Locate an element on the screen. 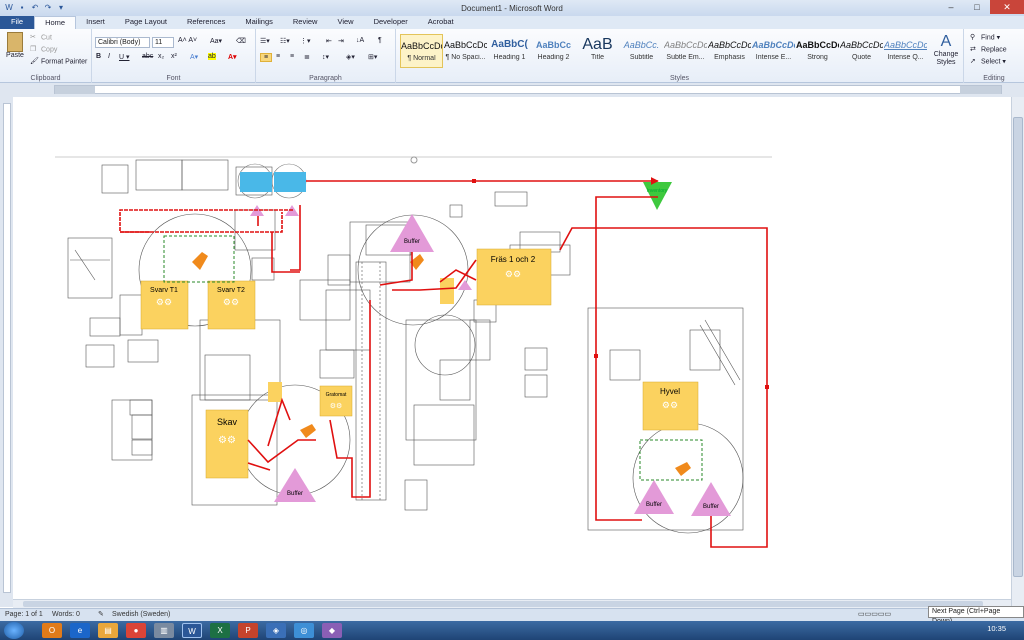  buffer-2: Buffer is located at coordinates (295, 485).